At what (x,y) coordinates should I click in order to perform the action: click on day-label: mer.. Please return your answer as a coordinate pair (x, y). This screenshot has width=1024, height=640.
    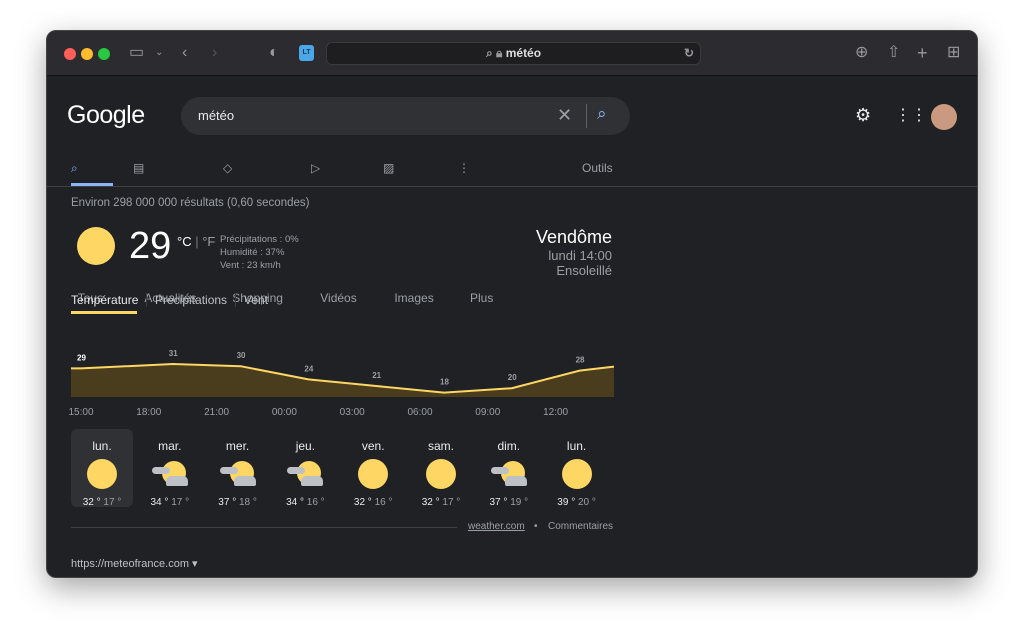
    Looking at the image, I should click on (237, 446).